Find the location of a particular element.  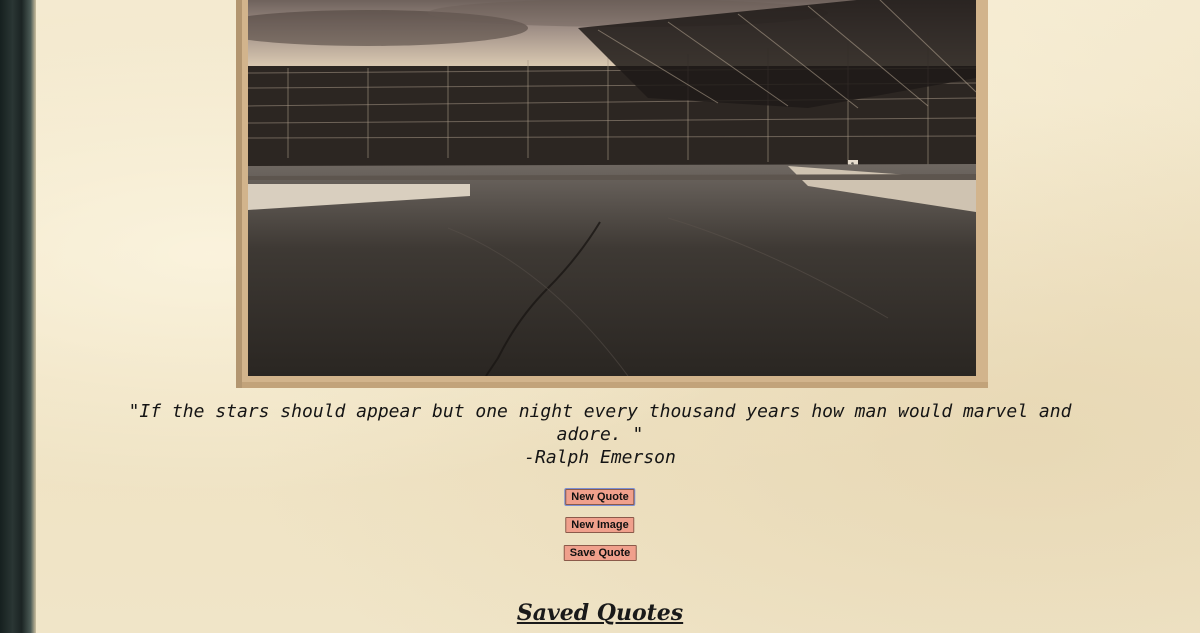

left-border-strip is located at coordinates (18, 316).